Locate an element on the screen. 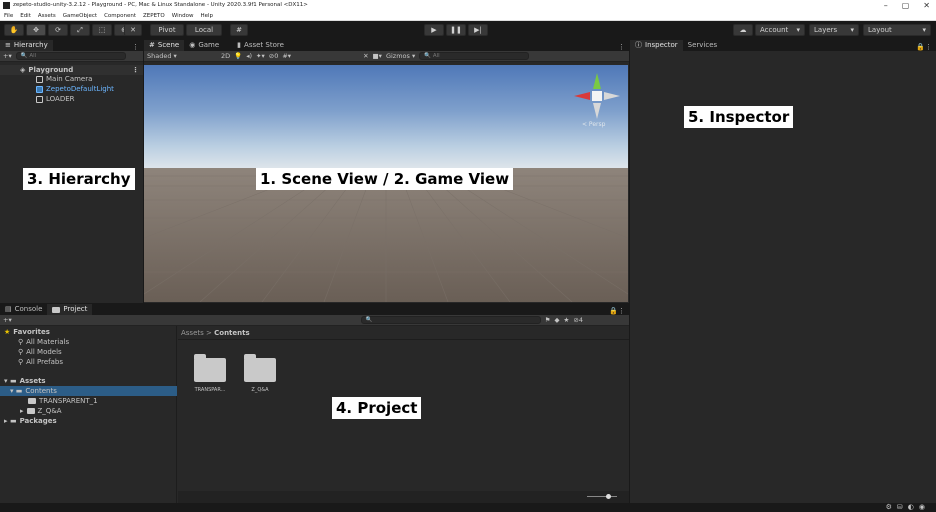 The width and height of the screenshot is (936, 512). move-tool-icon: ✥ is located at coordinates (36, 30).